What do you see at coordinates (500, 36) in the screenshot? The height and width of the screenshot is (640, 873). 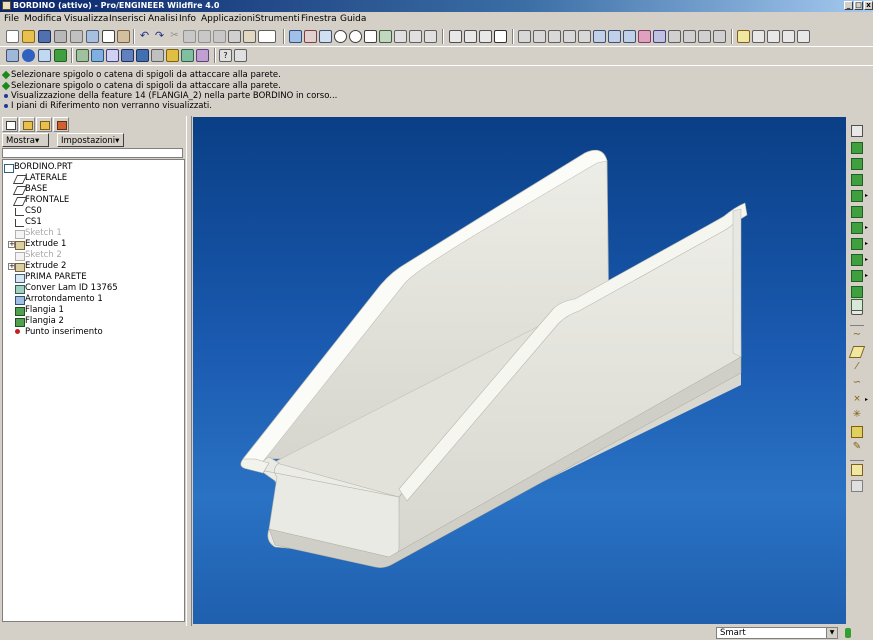 I see `shading-icon` at bounding box center [500, 36].